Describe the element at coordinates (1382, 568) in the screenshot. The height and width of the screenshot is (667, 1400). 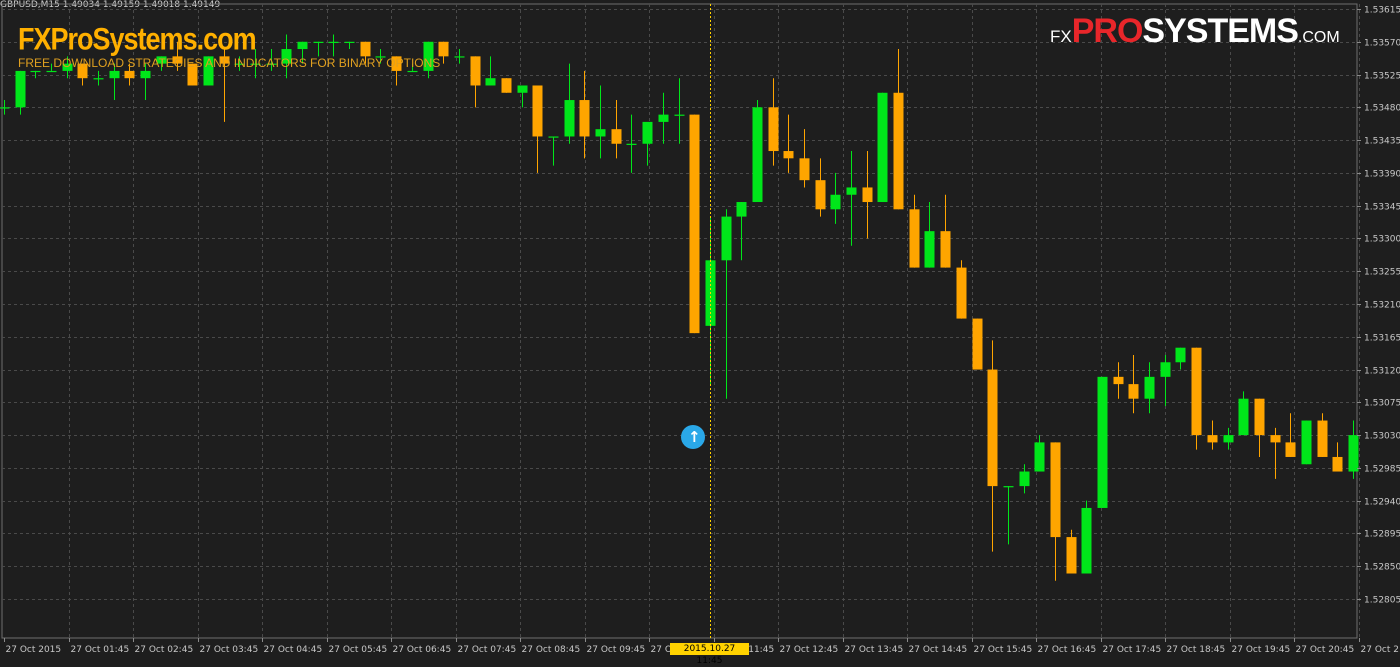
I see `price-tick-label: 1.52850` at that location.